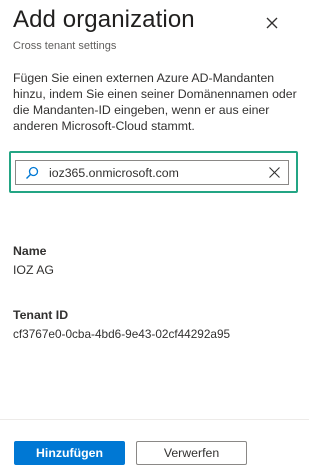 Image resolution: width=320 pixels, height=474 pixels. What do you see at coordinates (69, 453) in the screenshot?
I see `add-button: Hinzufügen` at bounding box center [69, 453].